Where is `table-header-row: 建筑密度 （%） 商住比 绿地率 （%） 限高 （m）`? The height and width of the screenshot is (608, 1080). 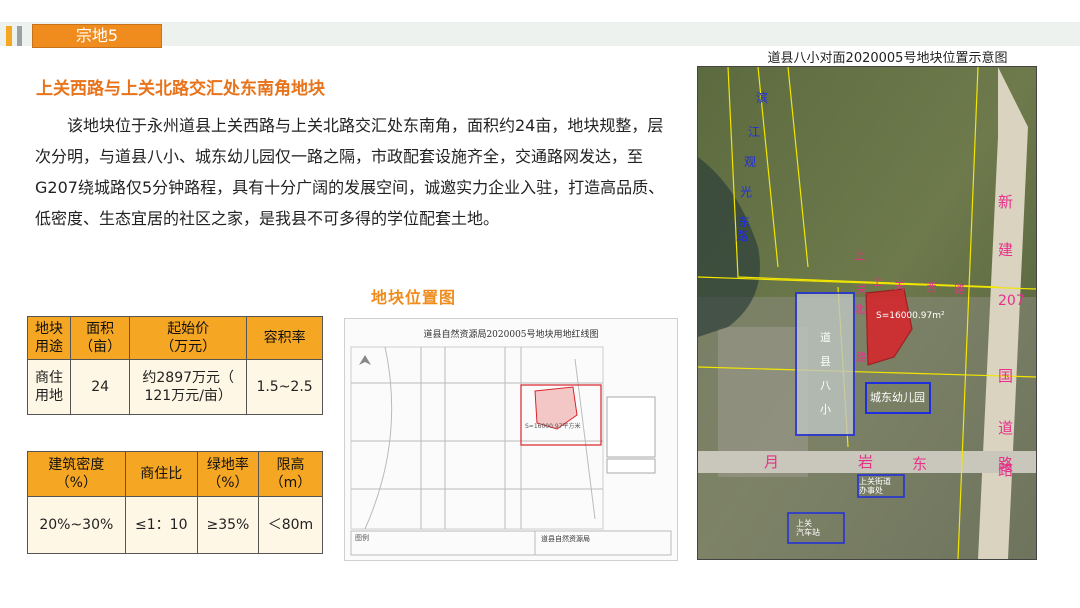
table-header-row: 建筑密度 （%） 商住比 绿地率 （%） 限高 （m） is located at coordinates (175, 474).